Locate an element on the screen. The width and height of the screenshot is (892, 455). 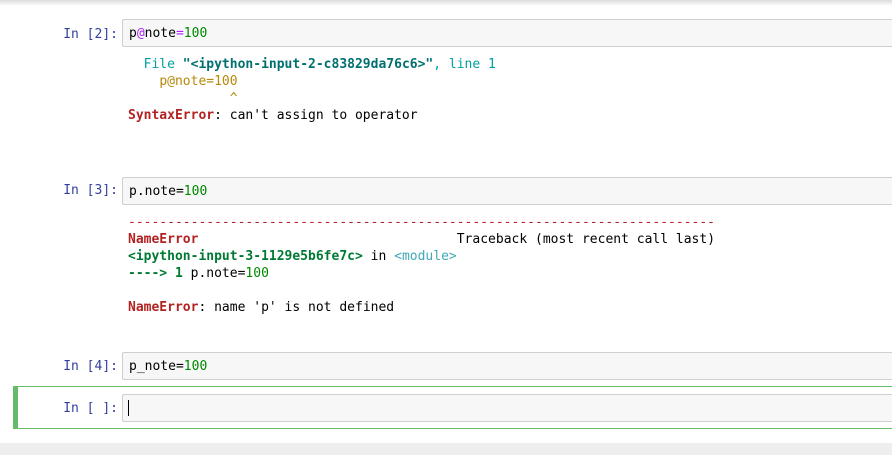
code-input-active is located at coordinates (507, 408).